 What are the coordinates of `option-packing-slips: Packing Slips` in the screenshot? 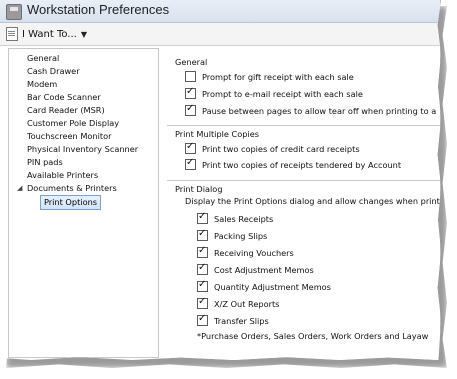 It's located at (232, 234).